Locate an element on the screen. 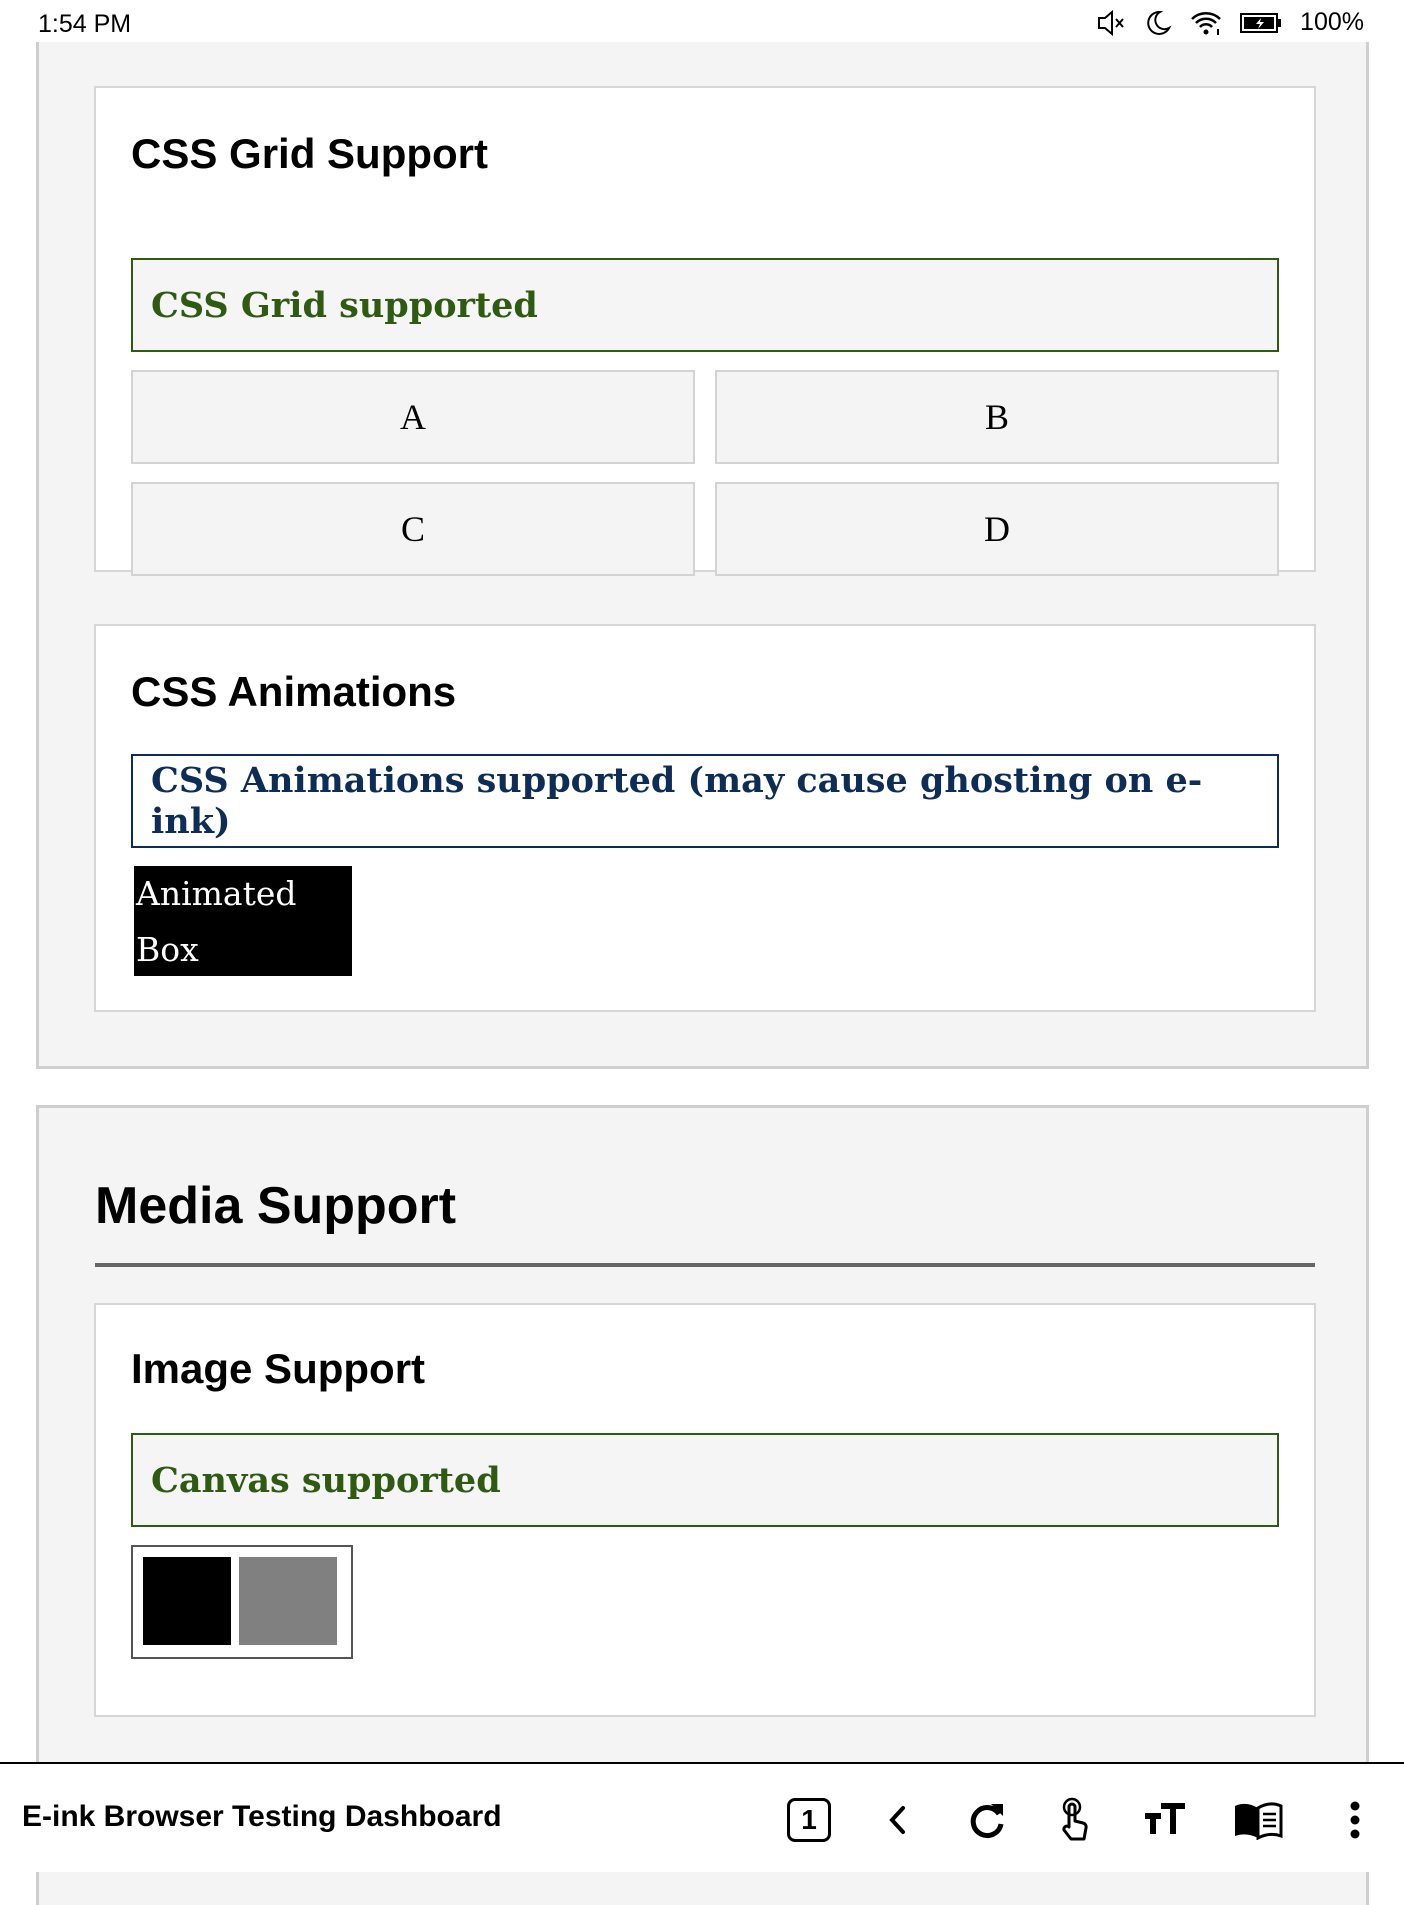 The height and width of the screenshot is (1905, 1404). grid-cell-b: B is located at coordinates (997, 417).